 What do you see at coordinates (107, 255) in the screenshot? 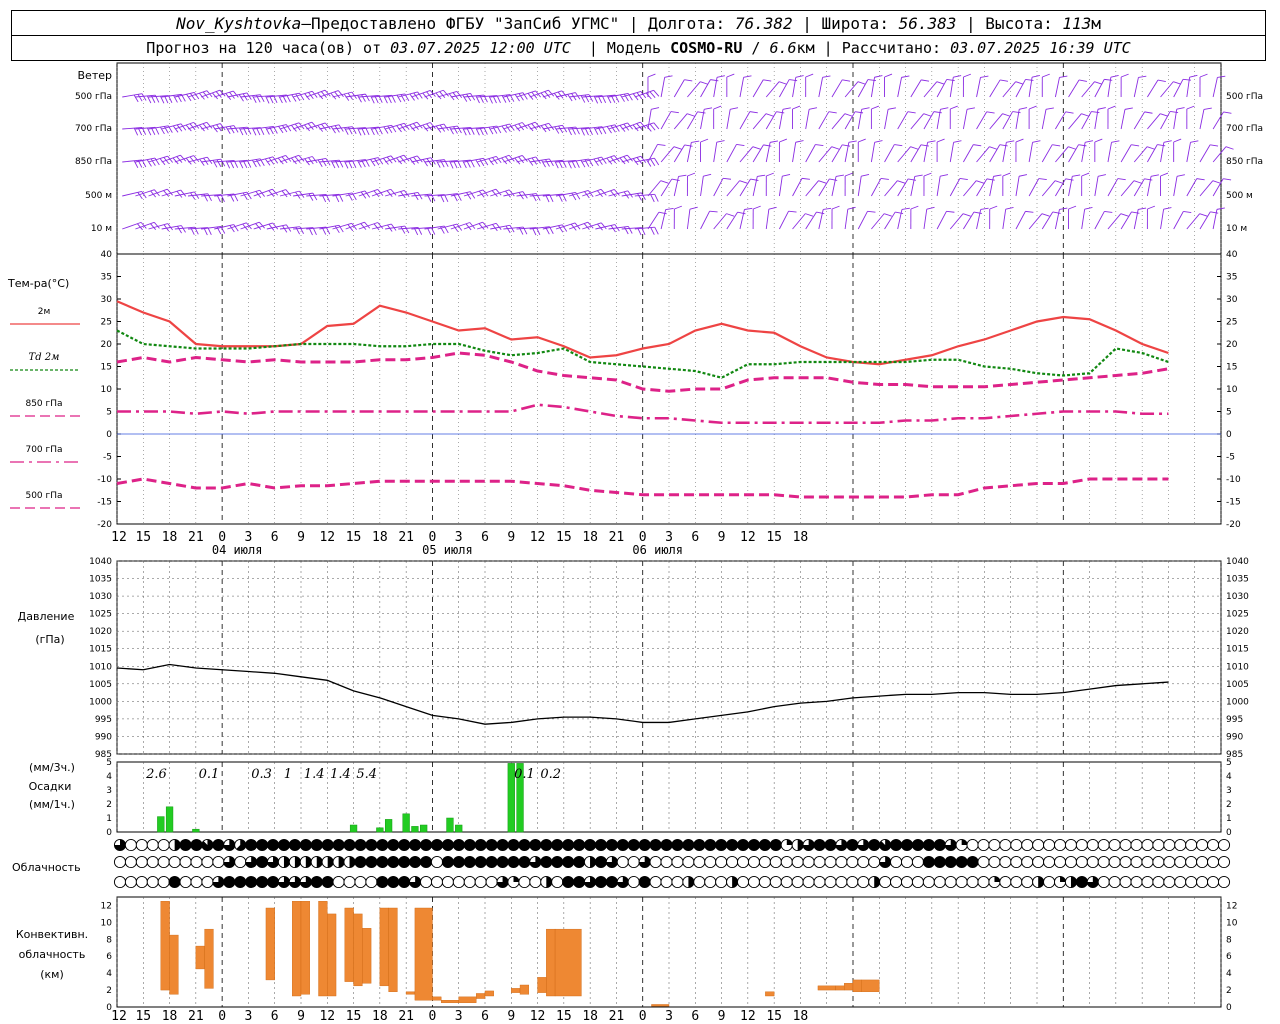
I see `temp-tick-left: 40` at bounding box center [107, 255].